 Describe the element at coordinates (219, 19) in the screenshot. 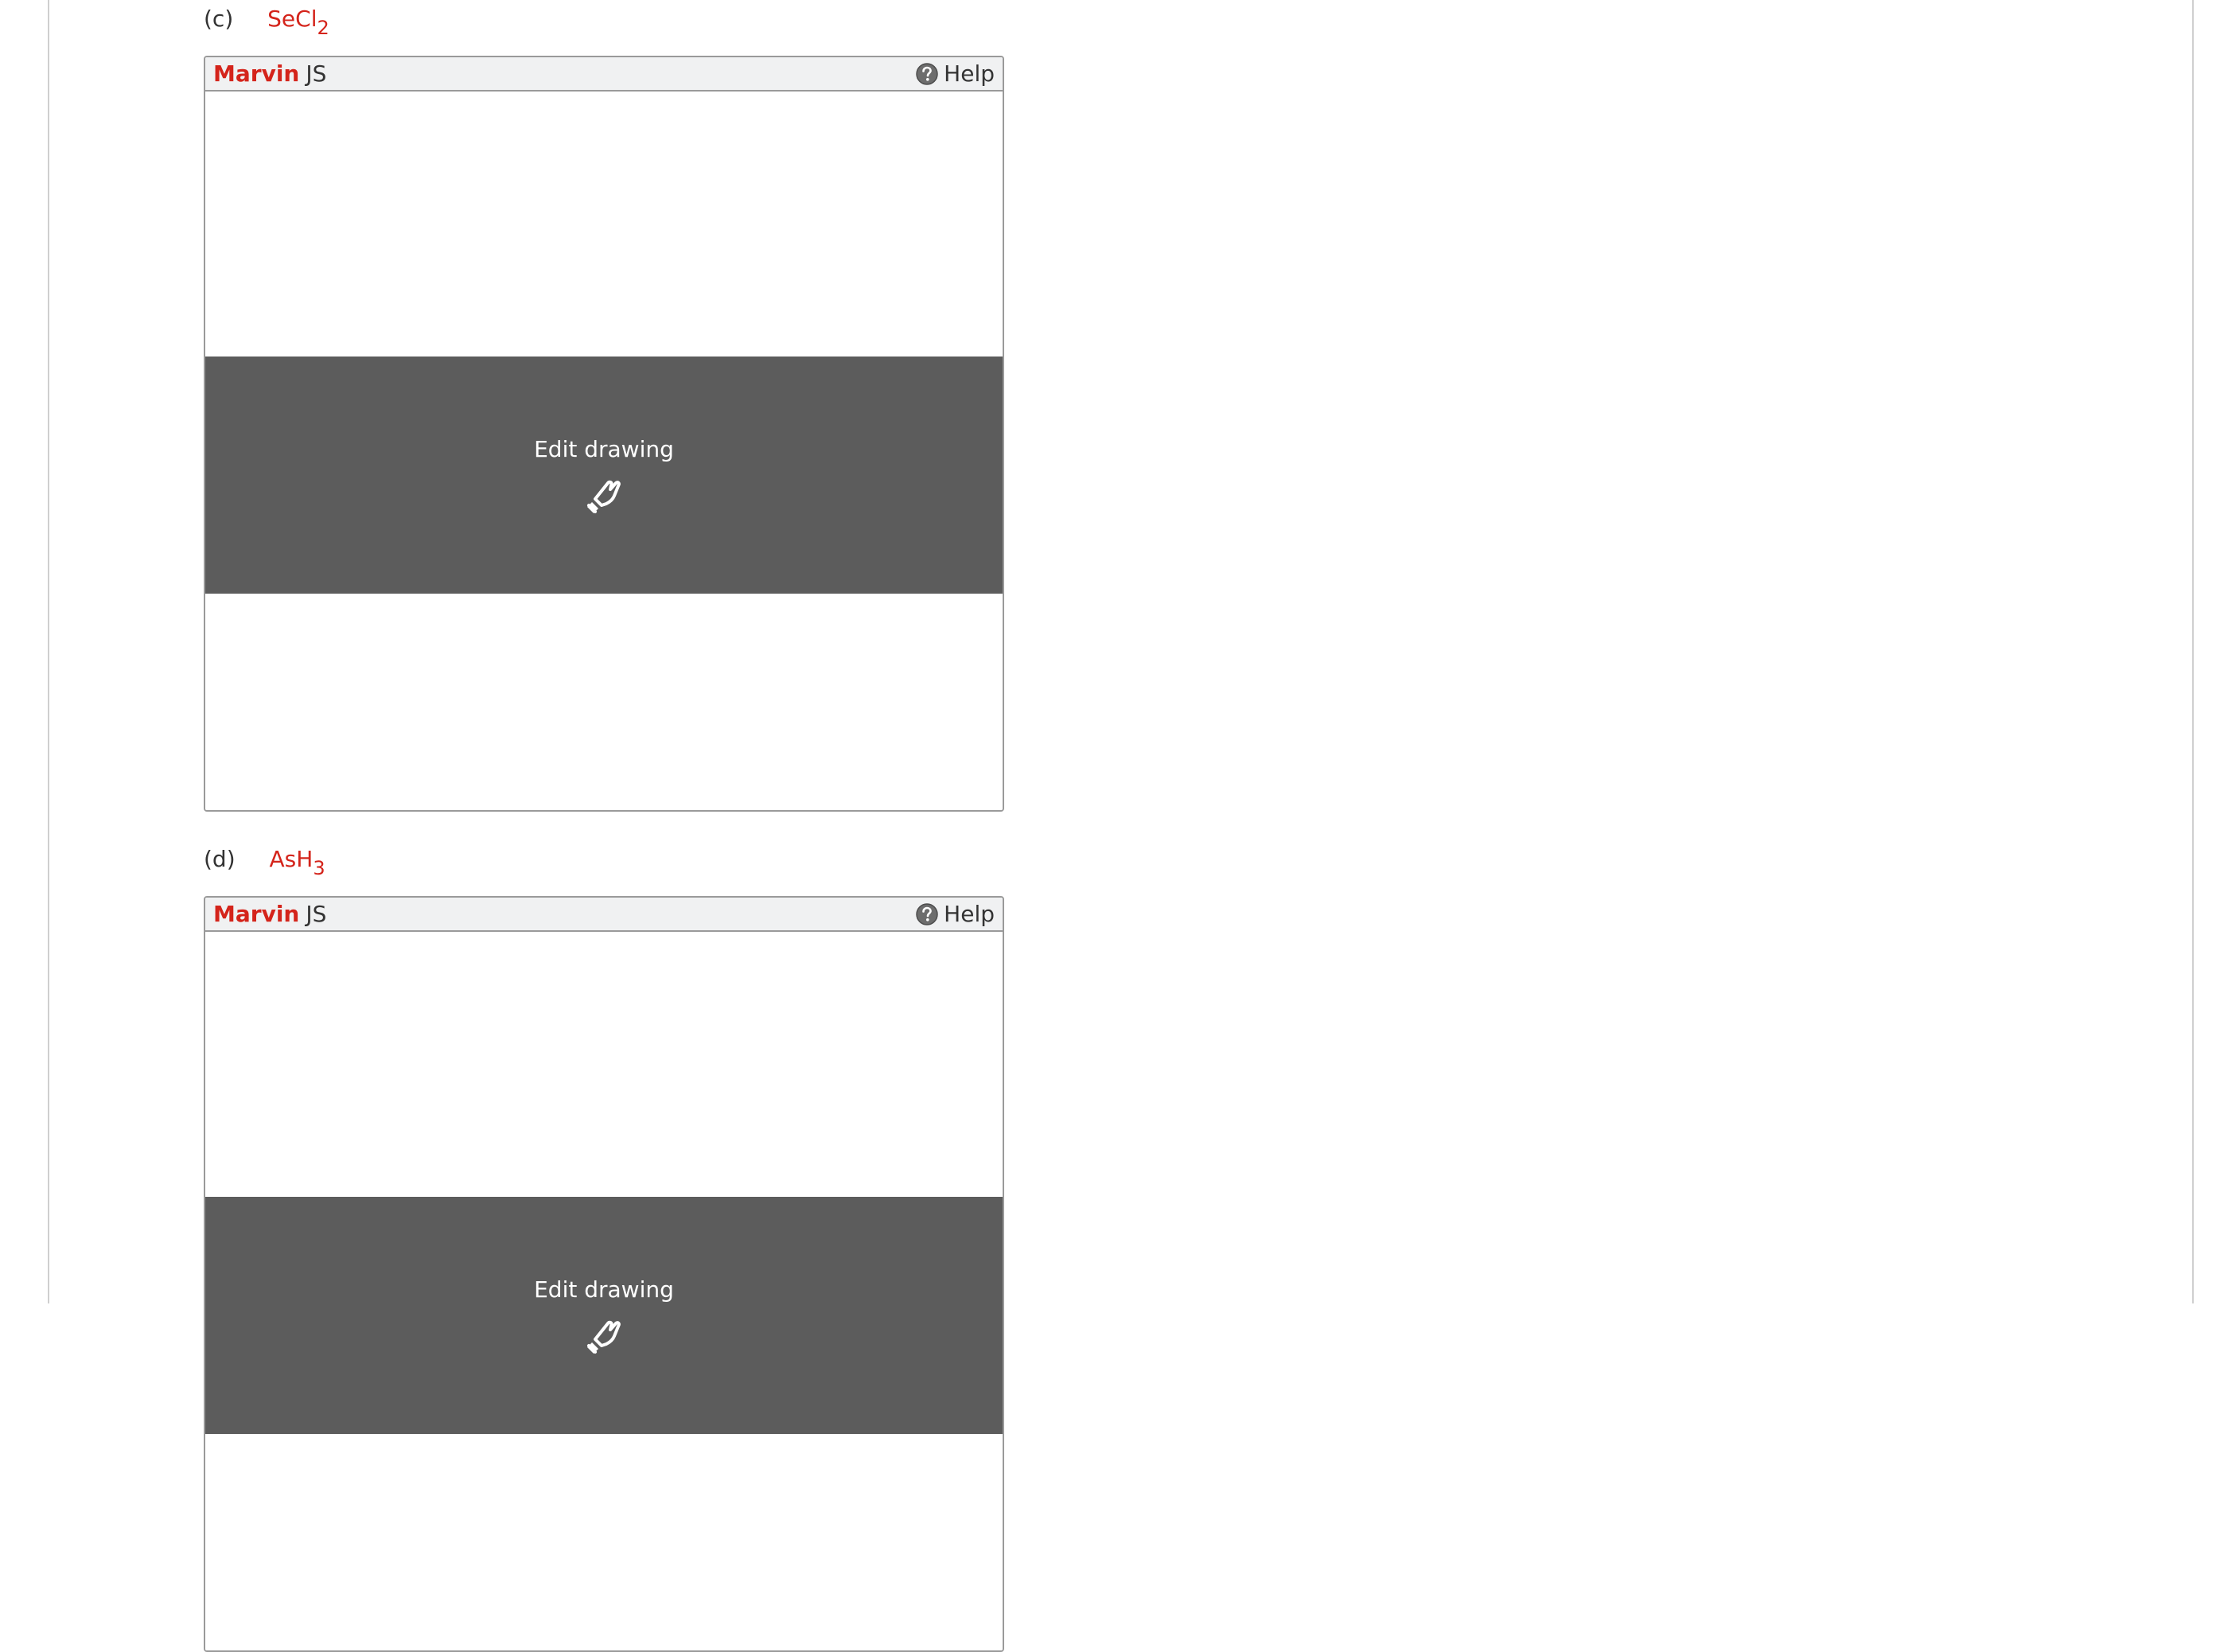

I see `question-letter: (c)` at that location.